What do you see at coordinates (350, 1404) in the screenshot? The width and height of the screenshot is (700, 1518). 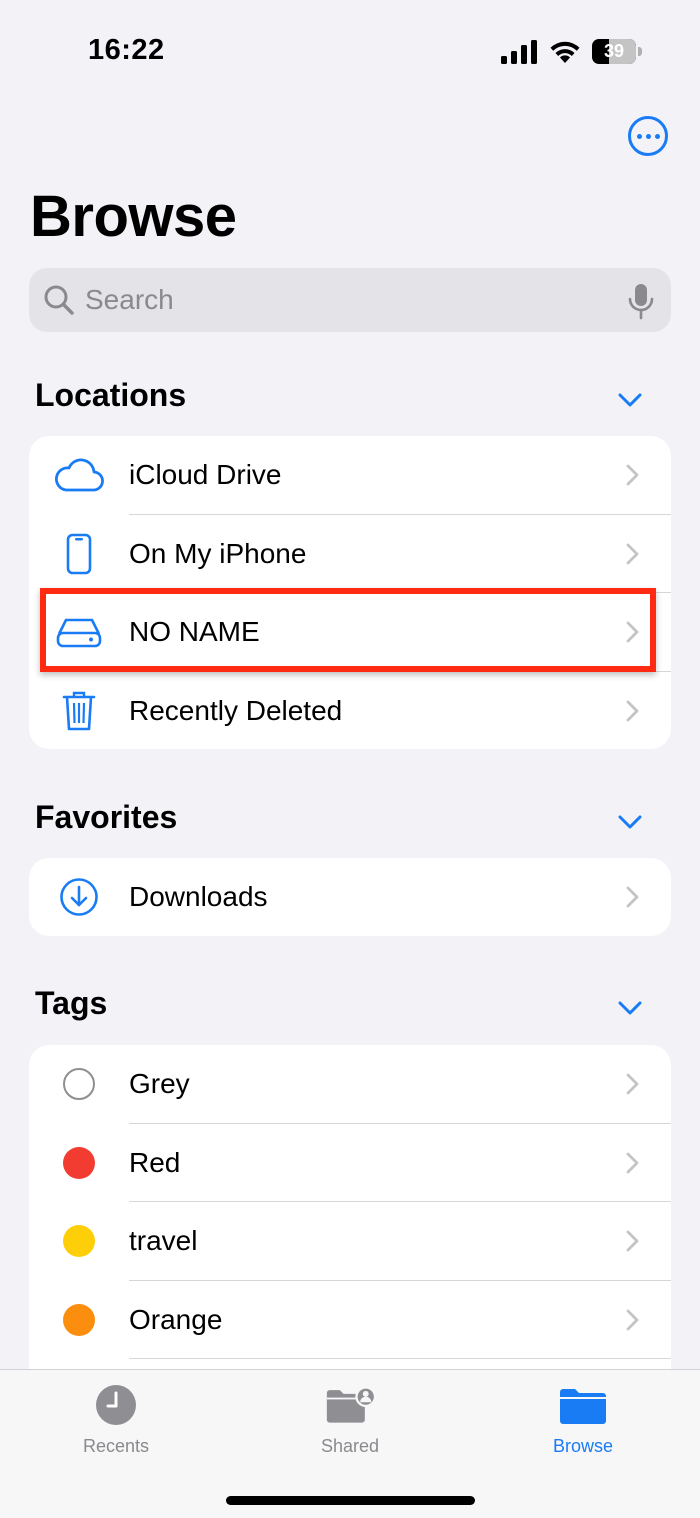 I see `shared-folder-icon` at bounding box center [350, 1404].